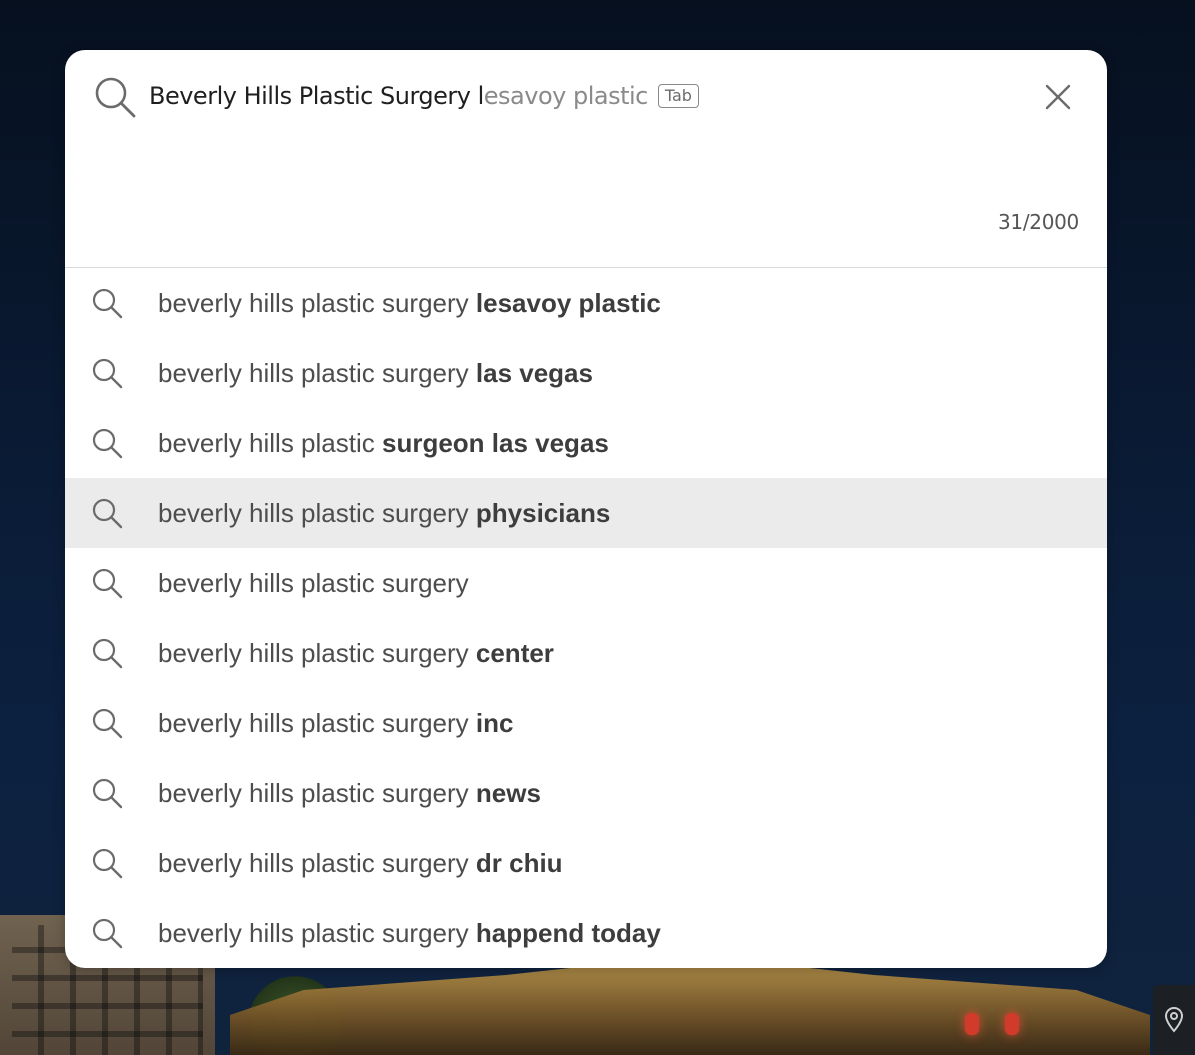 This screenshot has height=1055, width=1195. I want to click on search-inline-completion: esavoy plastic, so click(566, 96).